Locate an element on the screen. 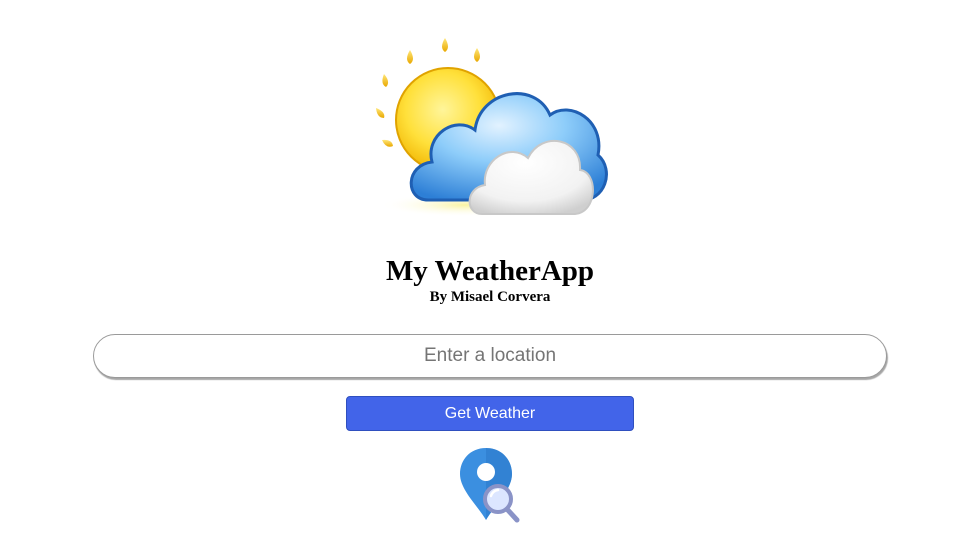  get-weather-button: Get Weather is located at coordinates (490, 413).